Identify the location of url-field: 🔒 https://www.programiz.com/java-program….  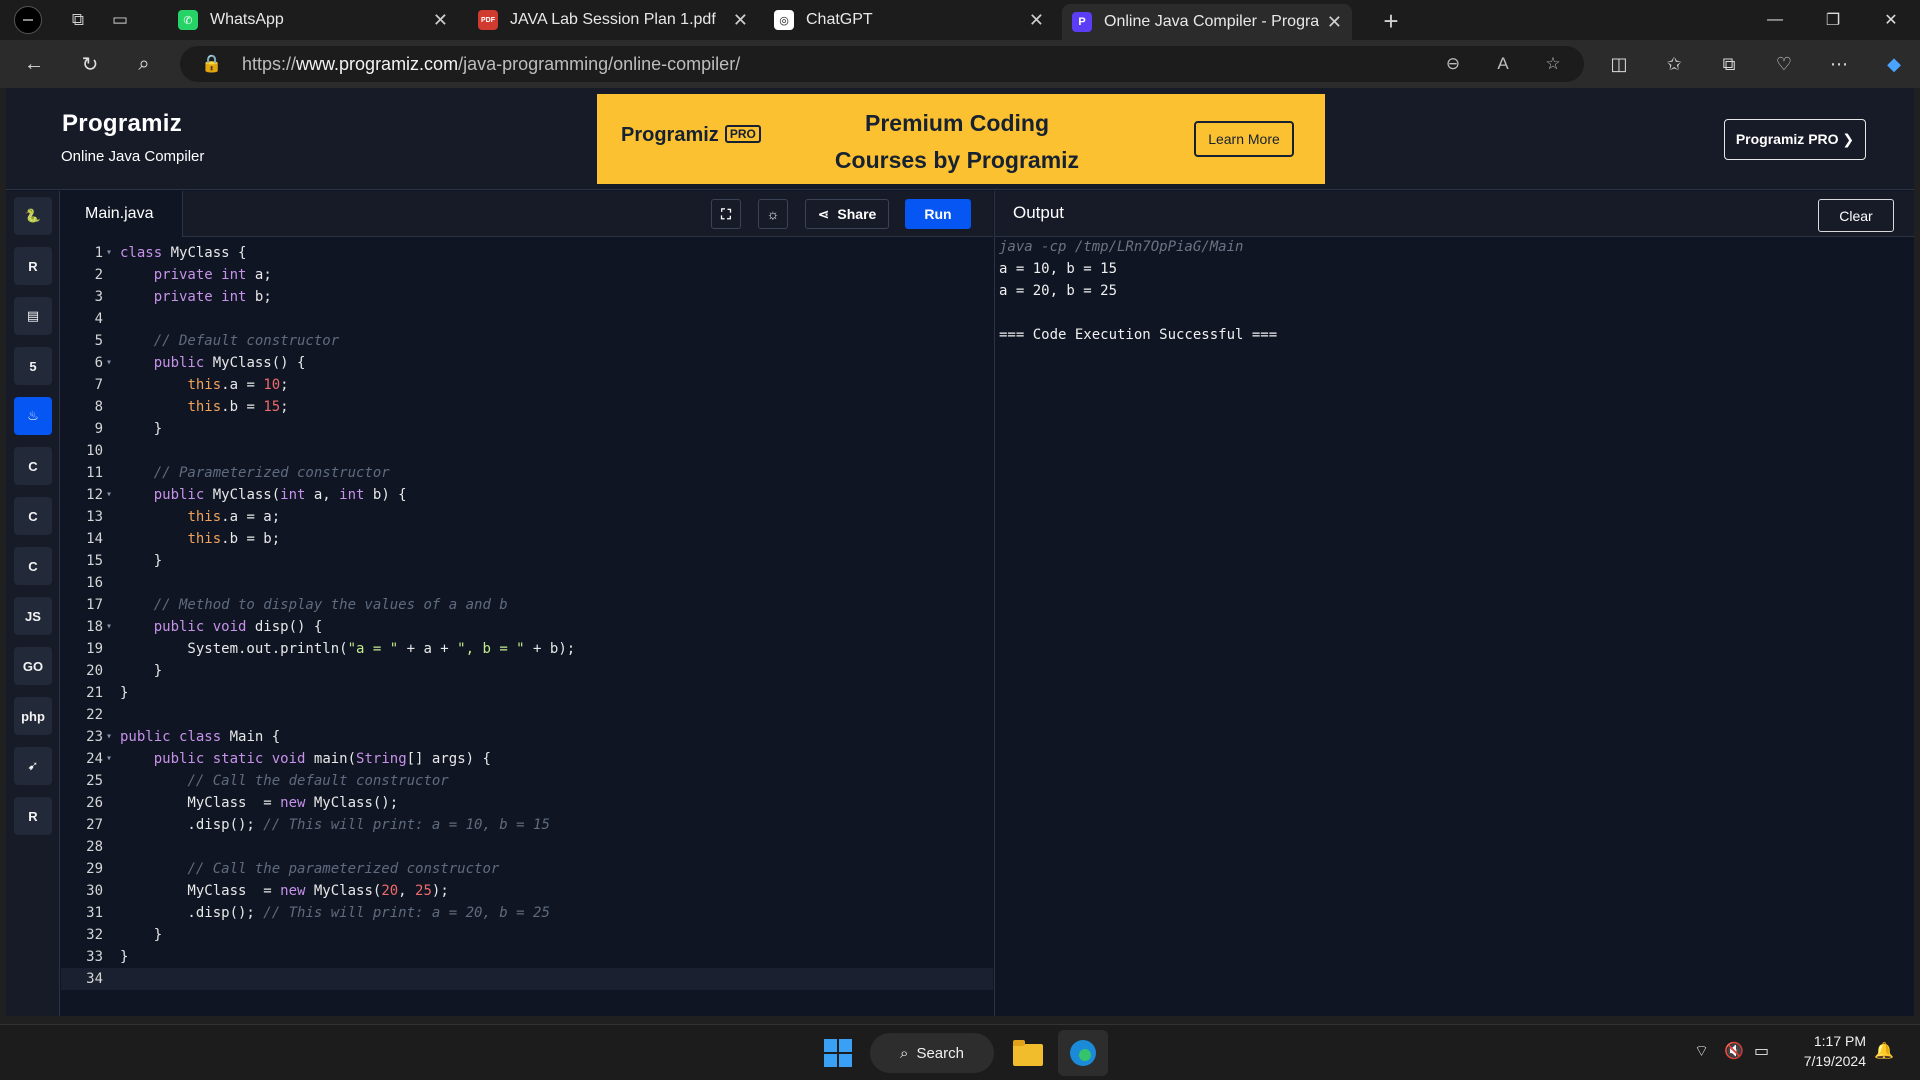
(882, 64).